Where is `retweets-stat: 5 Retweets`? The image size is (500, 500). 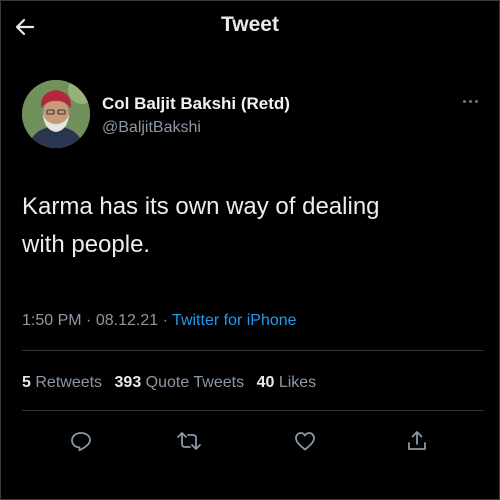 retweets-stat: 5 Retweets is located at coordinates (62, 382).